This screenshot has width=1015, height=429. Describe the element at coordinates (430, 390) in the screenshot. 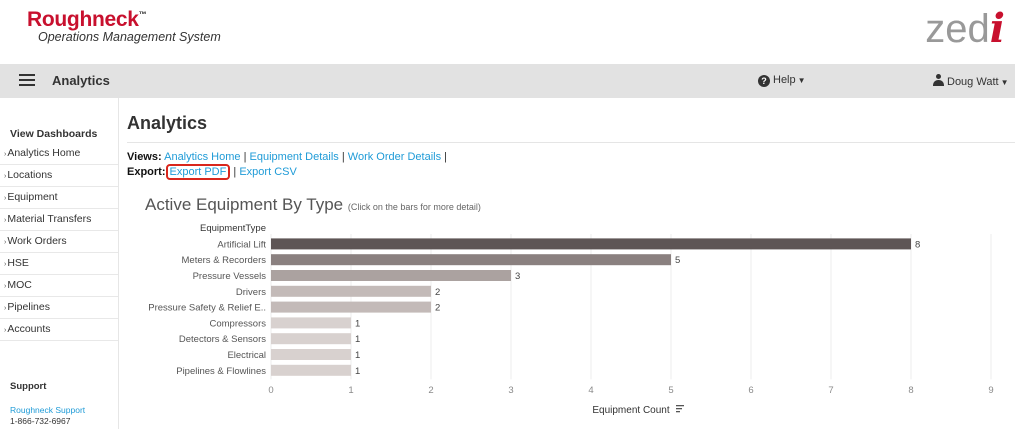

I see `x-tick-label: 2` at that location.